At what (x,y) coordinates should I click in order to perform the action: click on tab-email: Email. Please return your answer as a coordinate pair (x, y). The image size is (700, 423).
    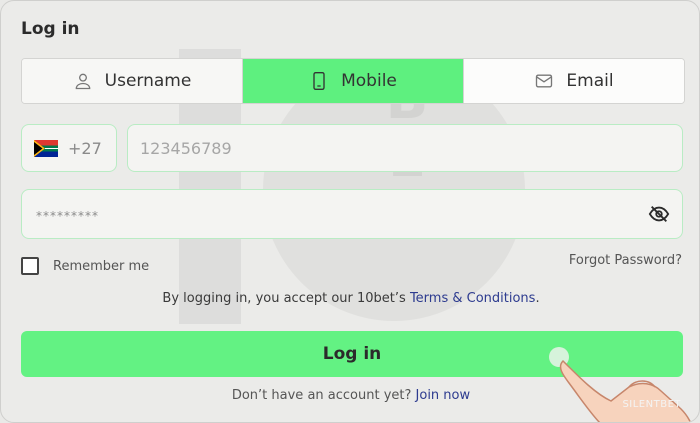
    Looking at the image, I should click on (574, 81).